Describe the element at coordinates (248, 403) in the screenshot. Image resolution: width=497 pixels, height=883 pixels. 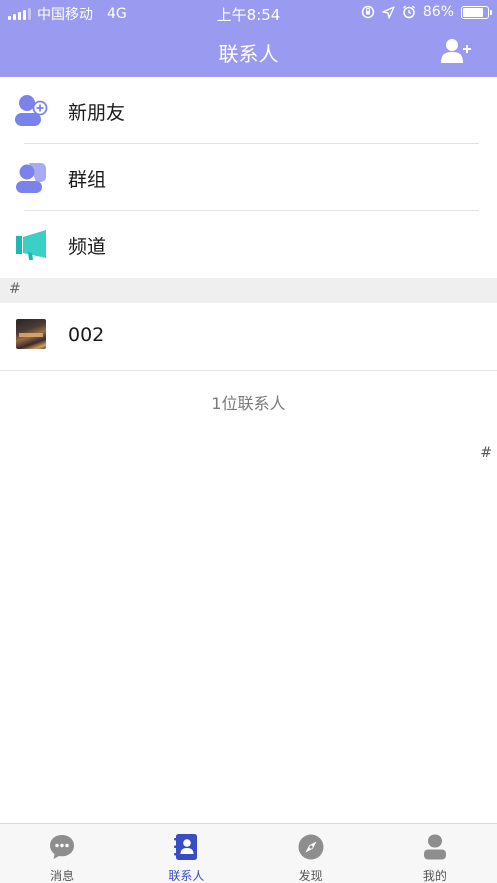
I see `contact-count: 1位联系人` at that location.